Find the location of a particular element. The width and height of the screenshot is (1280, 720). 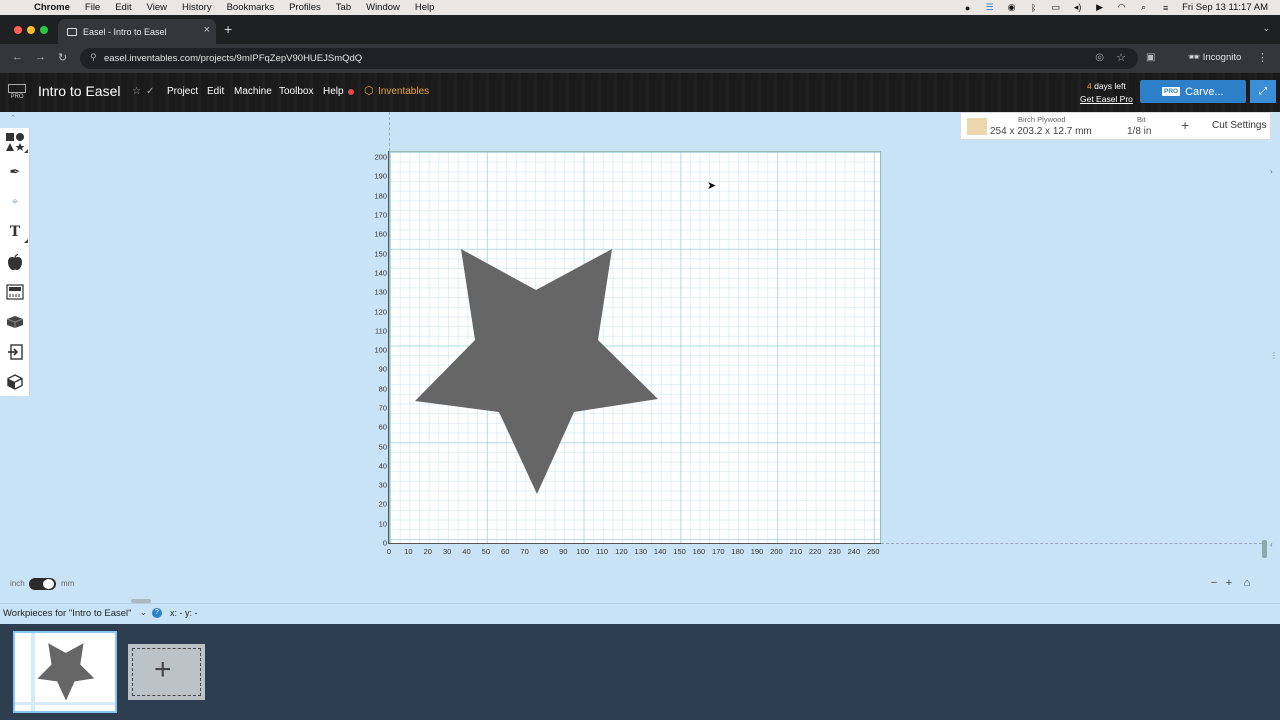

reload-icon: ↻ is located at coordinates (62, 57).